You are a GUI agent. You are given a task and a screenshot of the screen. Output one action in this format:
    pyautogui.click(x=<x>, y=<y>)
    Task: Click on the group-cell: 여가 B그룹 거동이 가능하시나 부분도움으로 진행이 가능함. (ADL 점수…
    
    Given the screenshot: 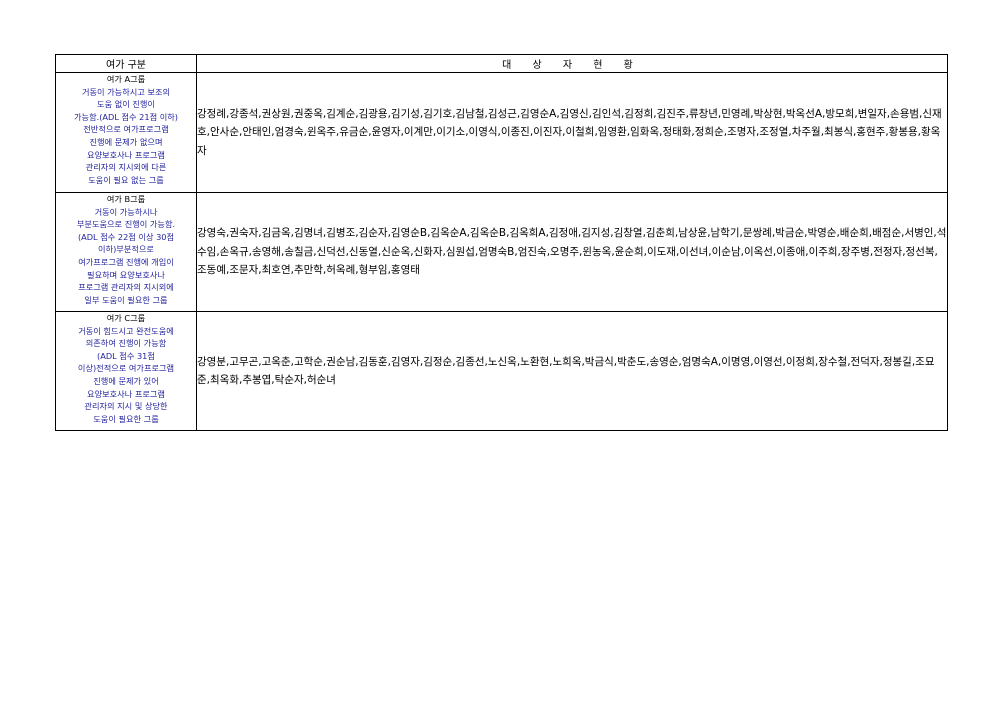 What is the action you would take?
    pyautogui.click(x=126, y=252)
    